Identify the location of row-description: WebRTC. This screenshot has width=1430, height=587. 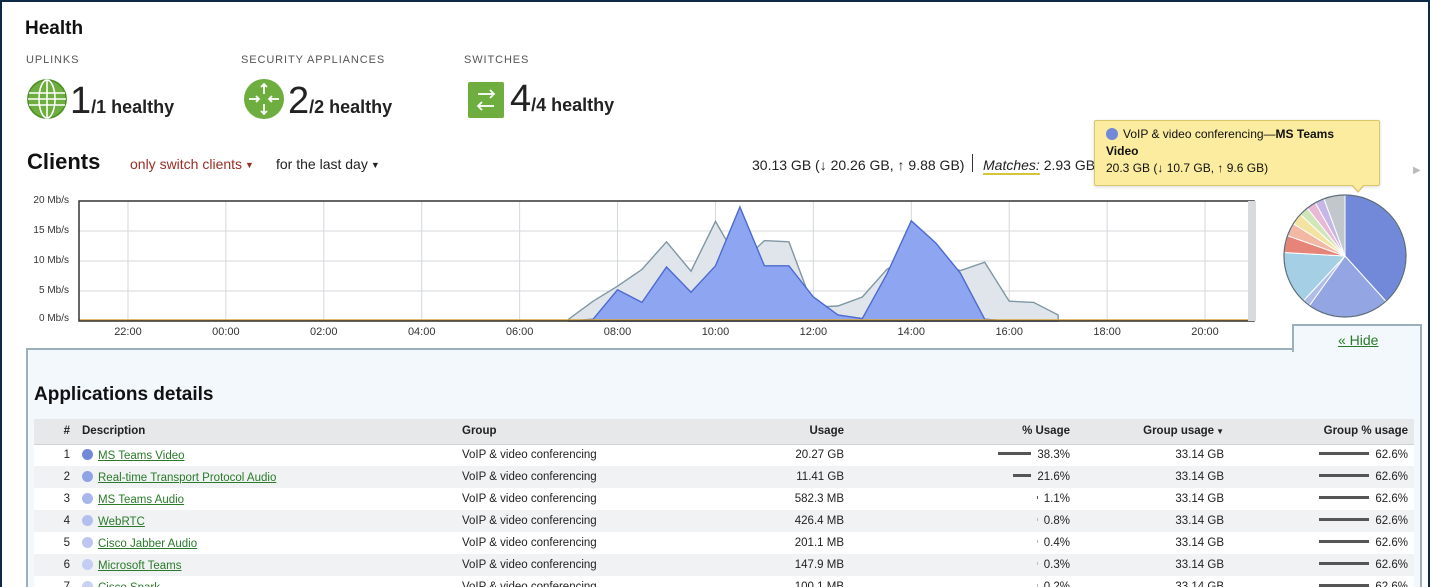
(266, 521).